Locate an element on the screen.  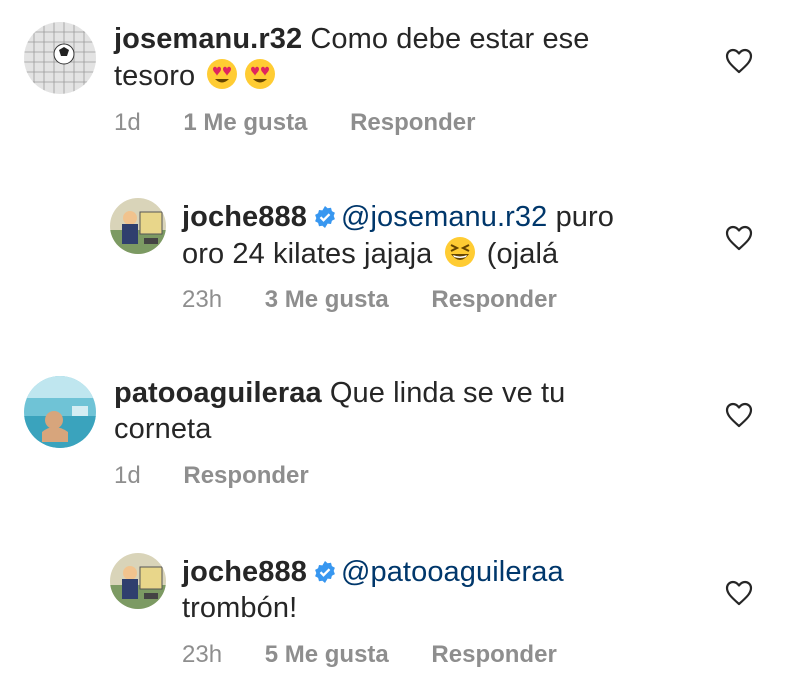
mention-link: @josemanu.r32 is located at coordinates (444, 217).